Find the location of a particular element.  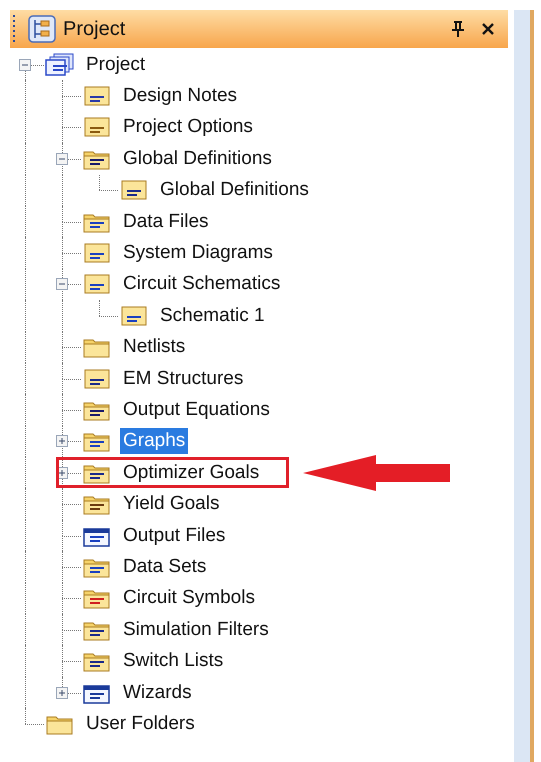

tree-item: User Folders is located at coordinates (140, 723).